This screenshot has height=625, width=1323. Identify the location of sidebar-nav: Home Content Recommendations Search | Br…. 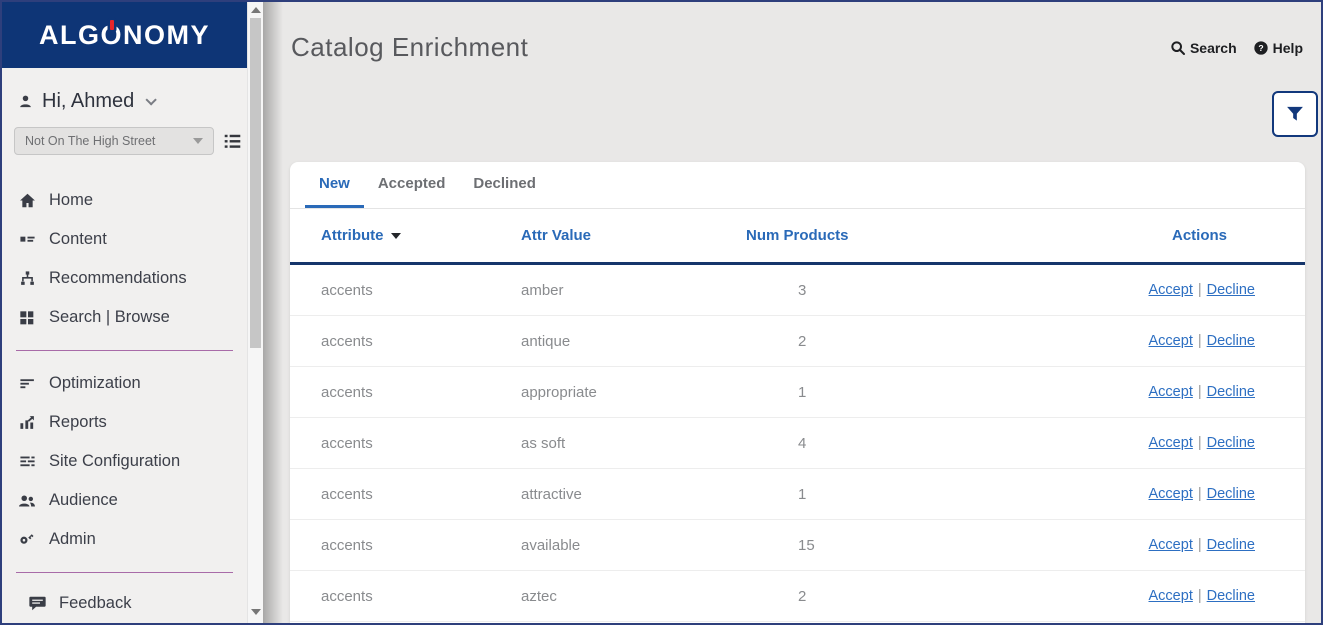
(124, 400).